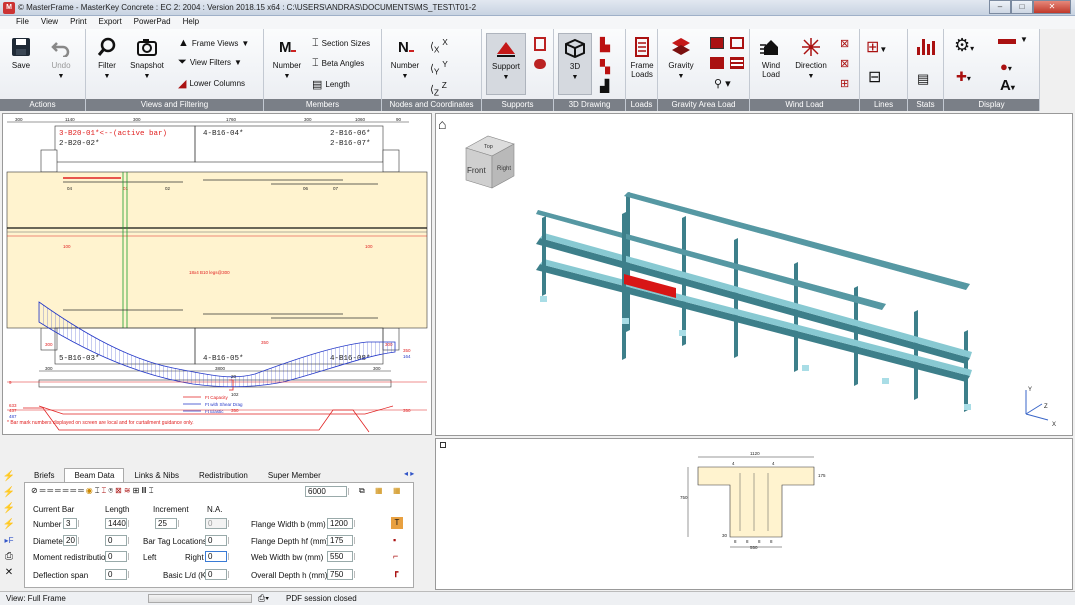 This screenshot has width=1075, height=605. Describe the element at coordinates (136, 491) in the screenshot. I see `tool-icon-13: ⊞` at that location.